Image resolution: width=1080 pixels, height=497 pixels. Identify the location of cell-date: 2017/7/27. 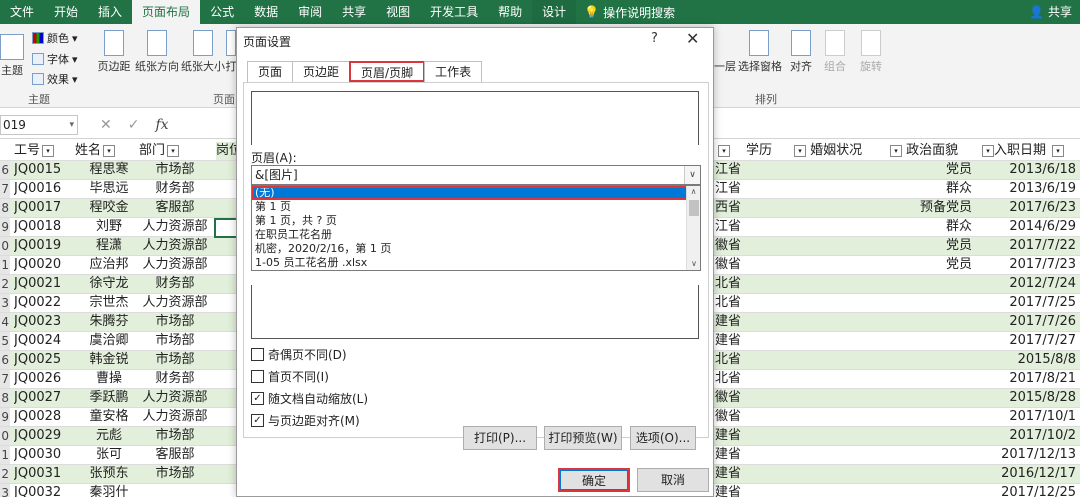
(1032, 341).